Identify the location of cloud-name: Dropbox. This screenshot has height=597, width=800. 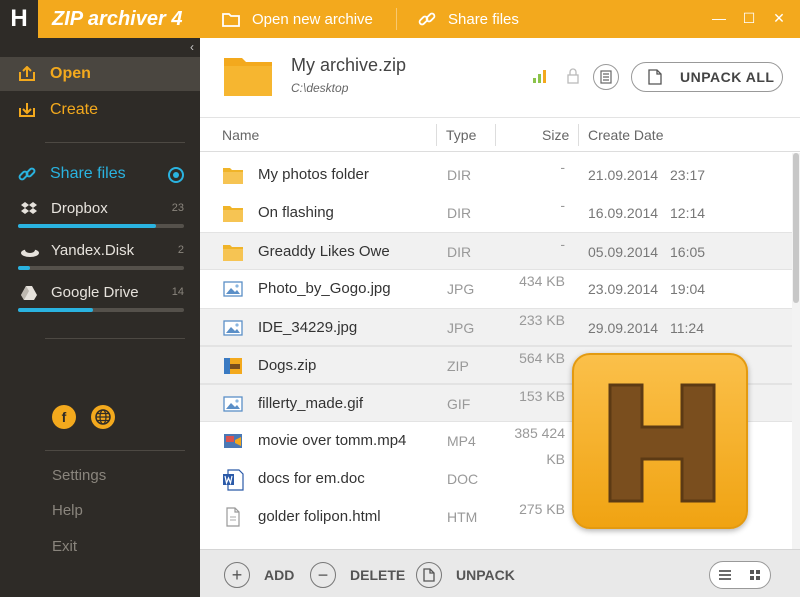
(79, 208).